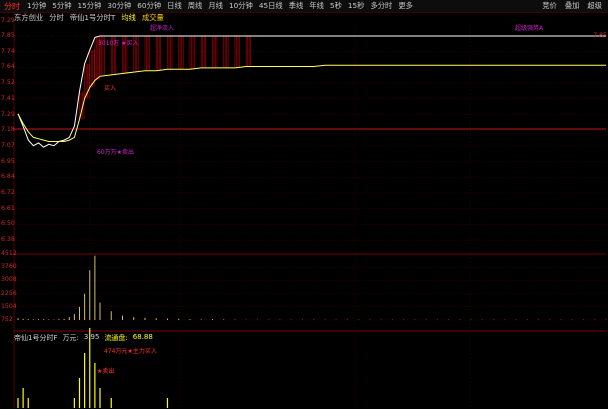 Image resolution: width=608 pixels, height=409 pixels. I want to click on price-tick-label: 7.64, so click(8, 67).